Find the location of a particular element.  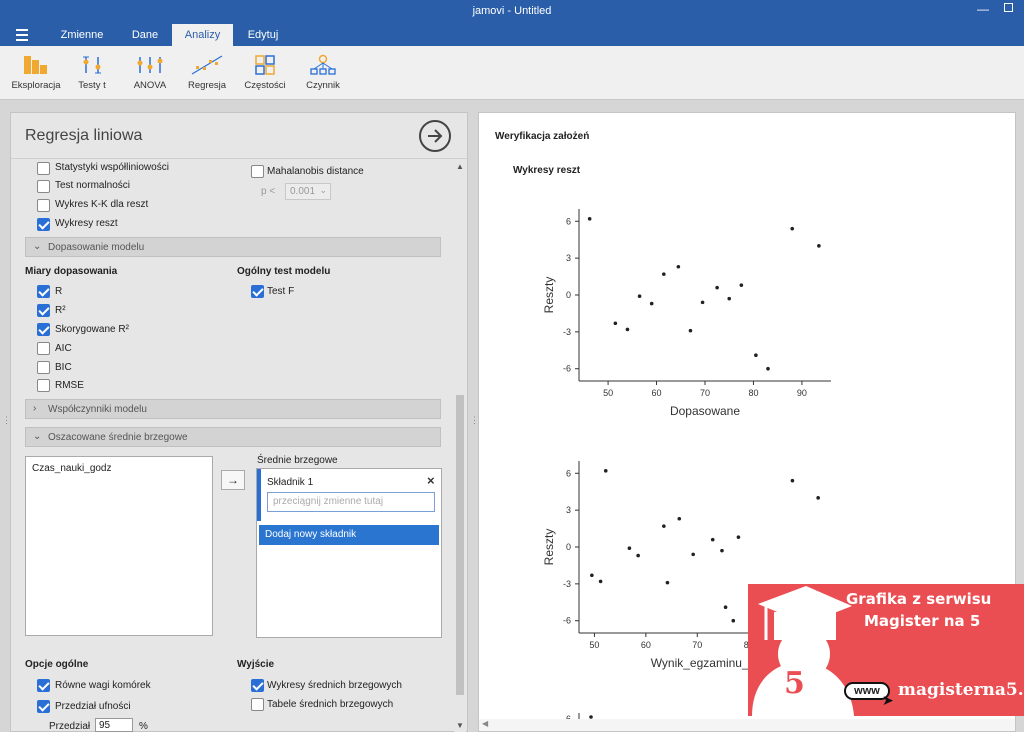

ribbon-button-testy-t: Testy t is located at coordinates (92, 72).